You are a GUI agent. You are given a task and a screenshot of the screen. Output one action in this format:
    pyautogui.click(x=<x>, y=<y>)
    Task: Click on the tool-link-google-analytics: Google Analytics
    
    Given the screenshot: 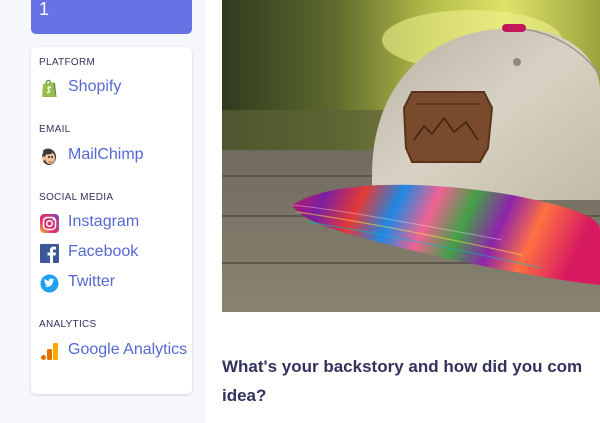 What is the action you would take?
    pyautogui.click(x=113, y=351)
    